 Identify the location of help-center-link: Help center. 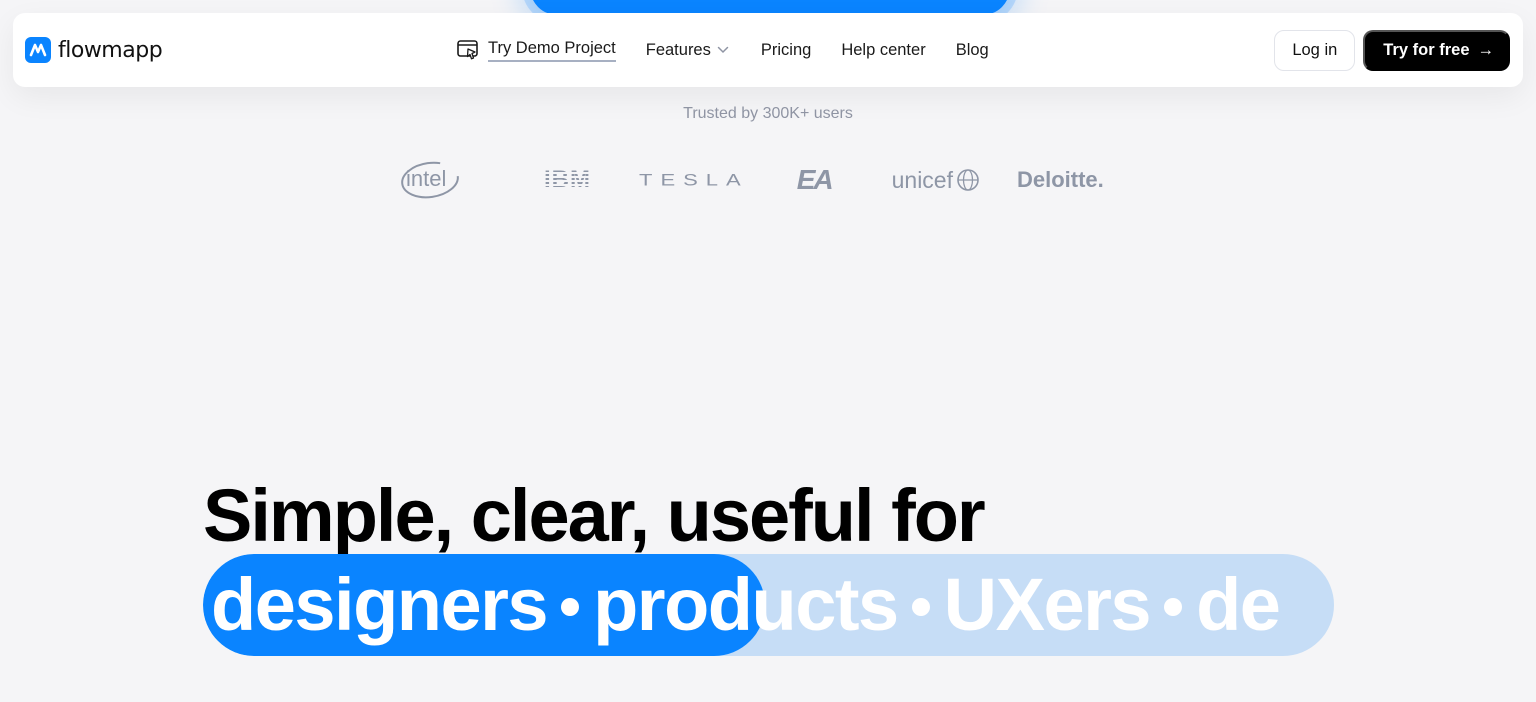
(883, 50).